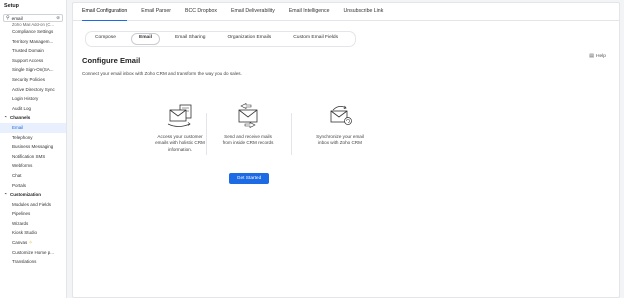  I want to click on sidebar-item-business-messaging: Business Messaging, so click(33, 147).